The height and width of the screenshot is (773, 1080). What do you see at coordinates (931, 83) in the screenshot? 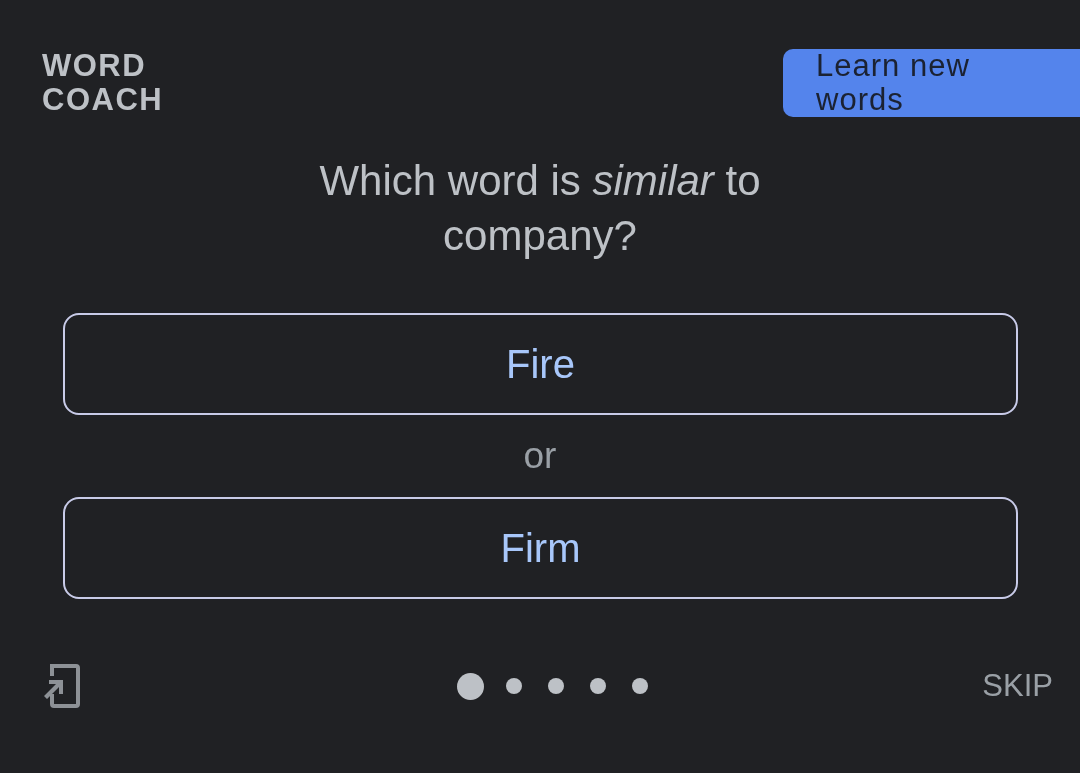
I see `learn-new-words-button: Learn new words` at bounding box center [931, 83].